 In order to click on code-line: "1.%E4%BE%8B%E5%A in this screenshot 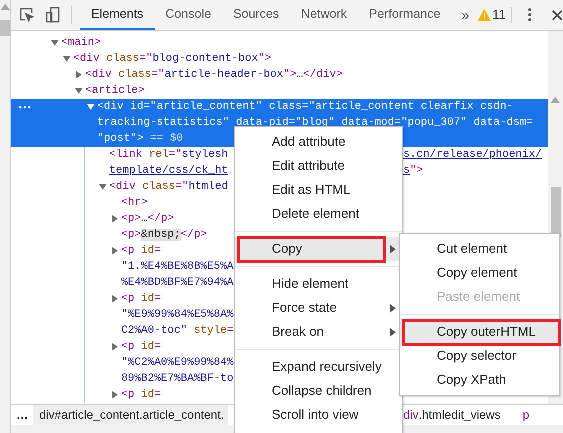, I will do `click(177, 267)`.